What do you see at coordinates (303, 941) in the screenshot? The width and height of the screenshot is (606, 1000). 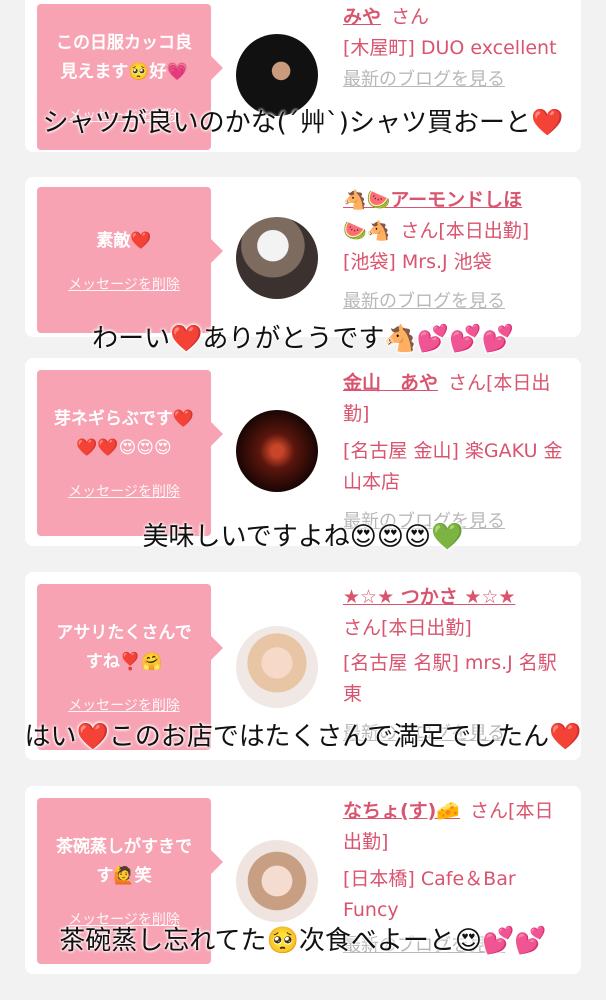 I see `overlay-caption: 茶碗蒸し忘れてた🥺次食べよーと😍💕💕` at bounding box center [303, 941].